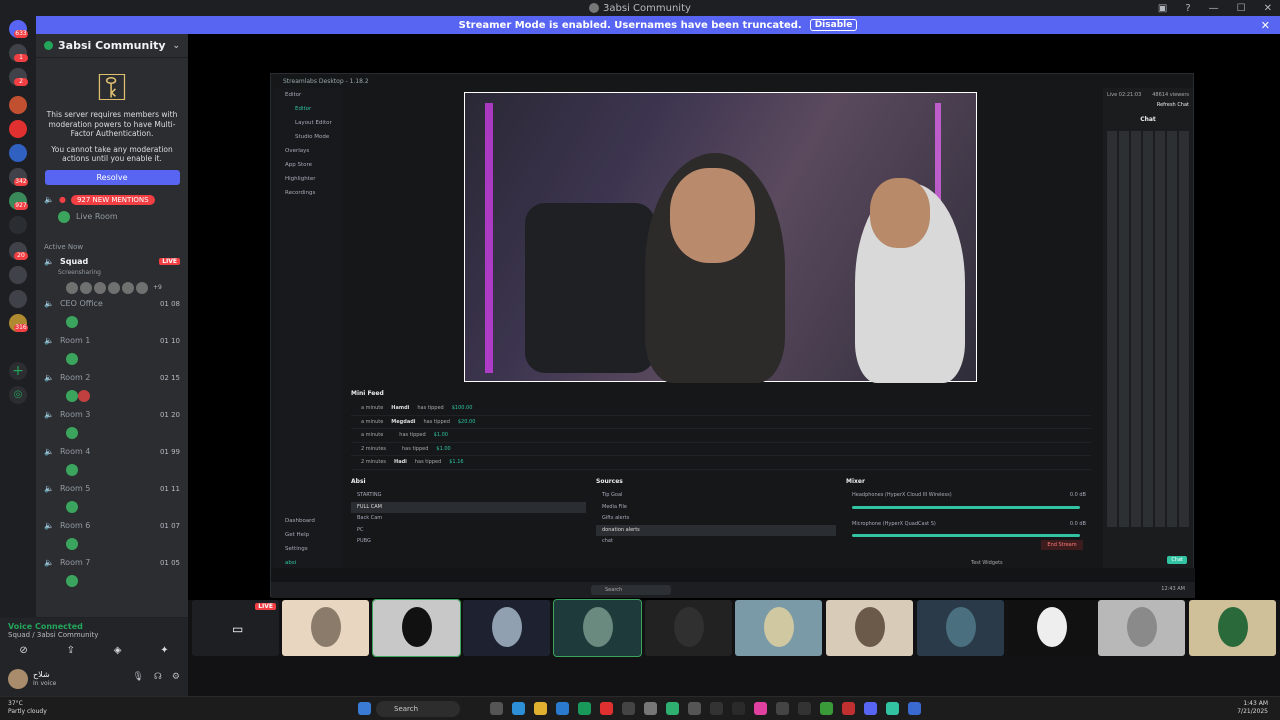 The image size is (1280, 720). Describe the element at coordinates (1187, 8) in the screenshot. I see `help-icon: ?` at that location.